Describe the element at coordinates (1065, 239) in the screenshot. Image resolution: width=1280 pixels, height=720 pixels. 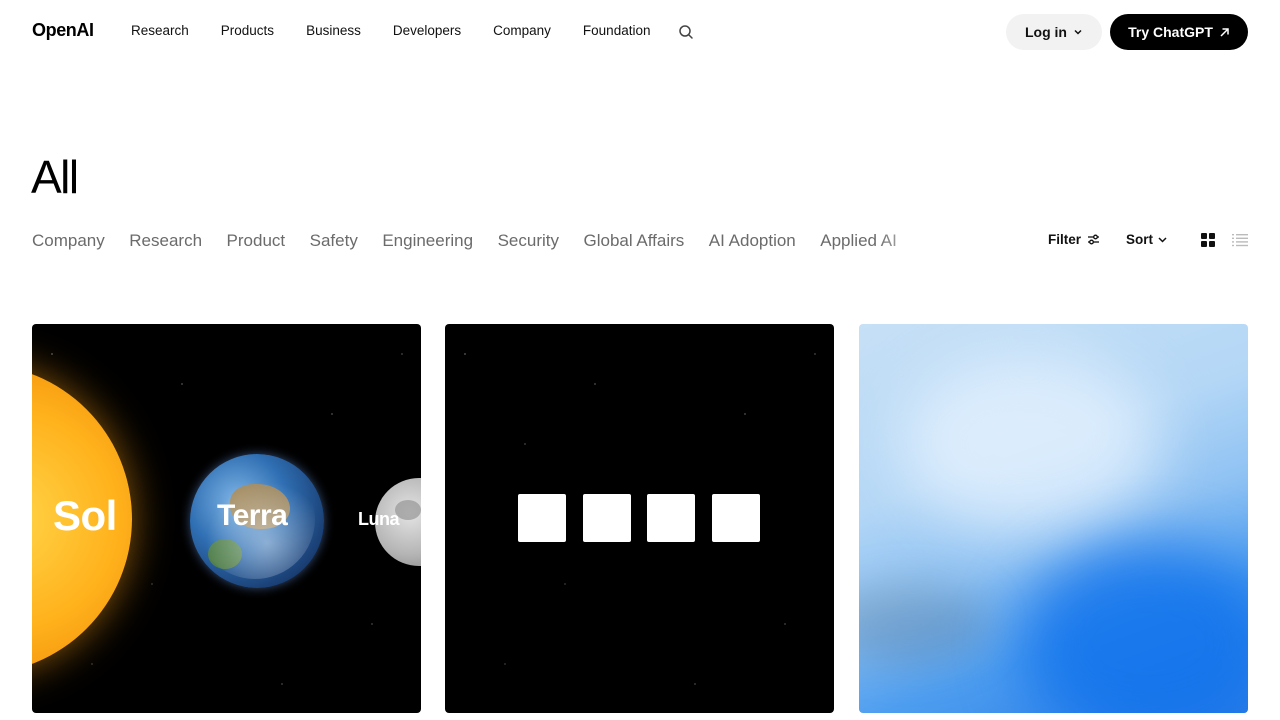
I see `filter-label: Filter` at that location.